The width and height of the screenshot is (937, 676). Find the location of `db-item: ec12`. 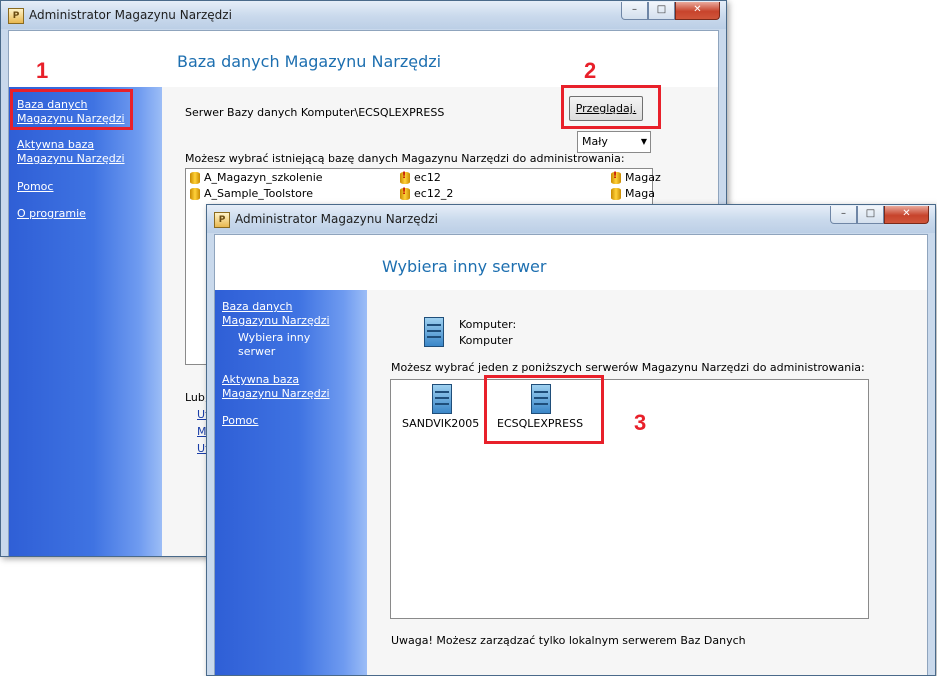

db-item: ec12 is located at coordinates (427, 177).